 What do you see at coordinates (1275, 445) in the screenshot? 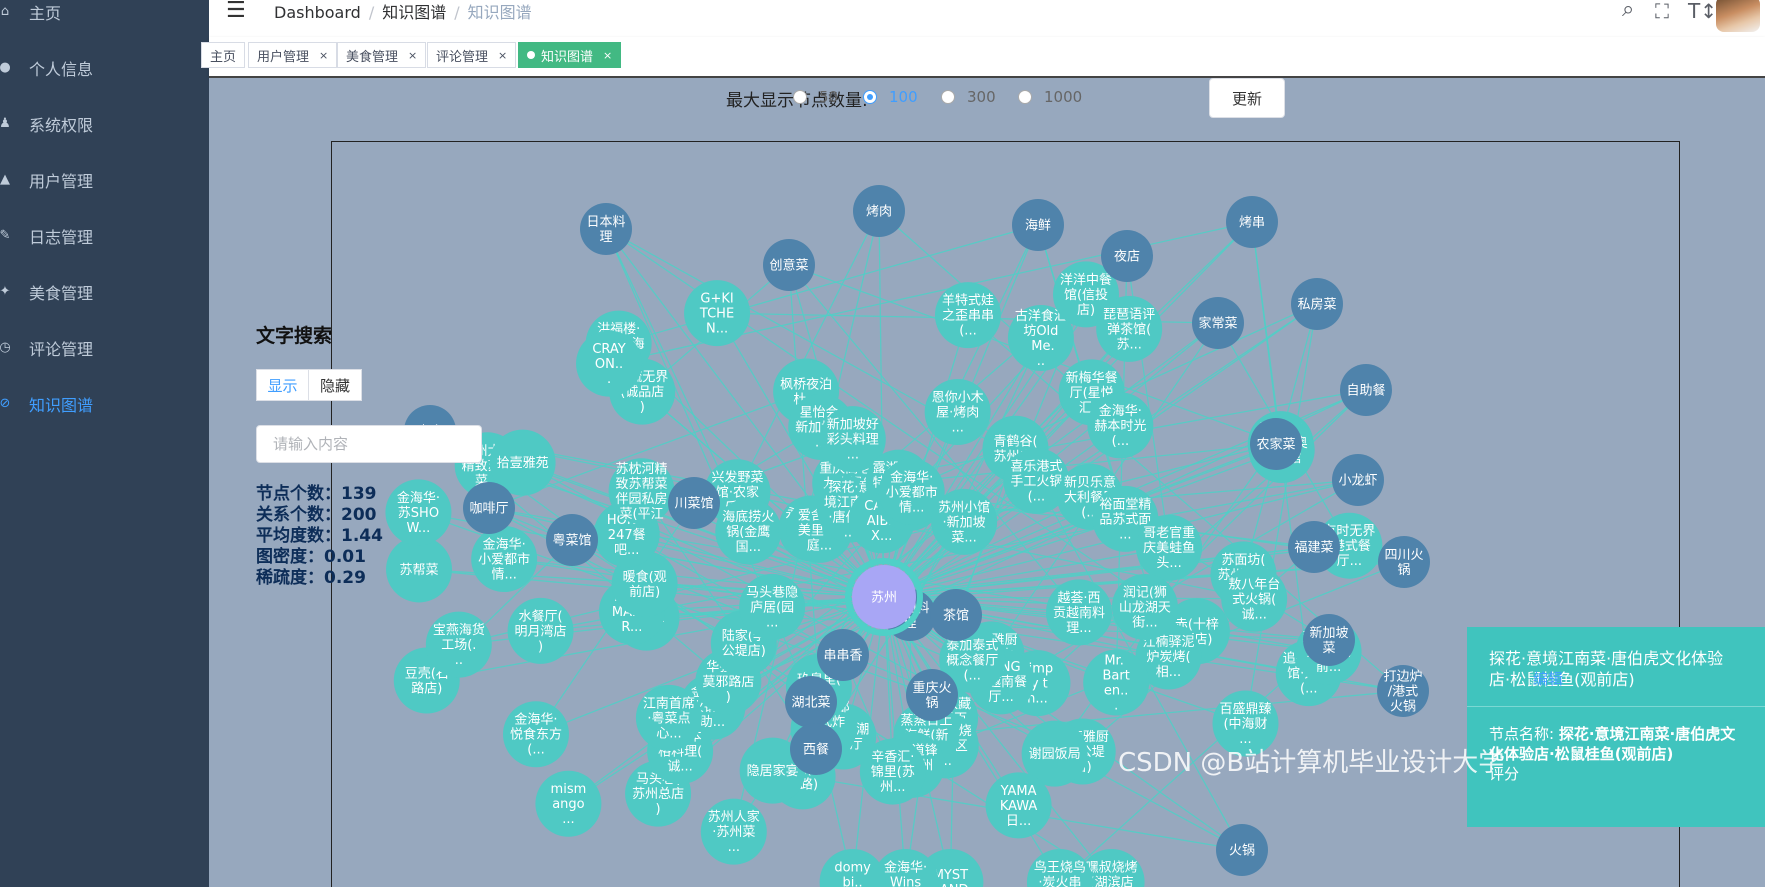
I see `category-node-label: 农家菜` at bounding box center [1275, 445].